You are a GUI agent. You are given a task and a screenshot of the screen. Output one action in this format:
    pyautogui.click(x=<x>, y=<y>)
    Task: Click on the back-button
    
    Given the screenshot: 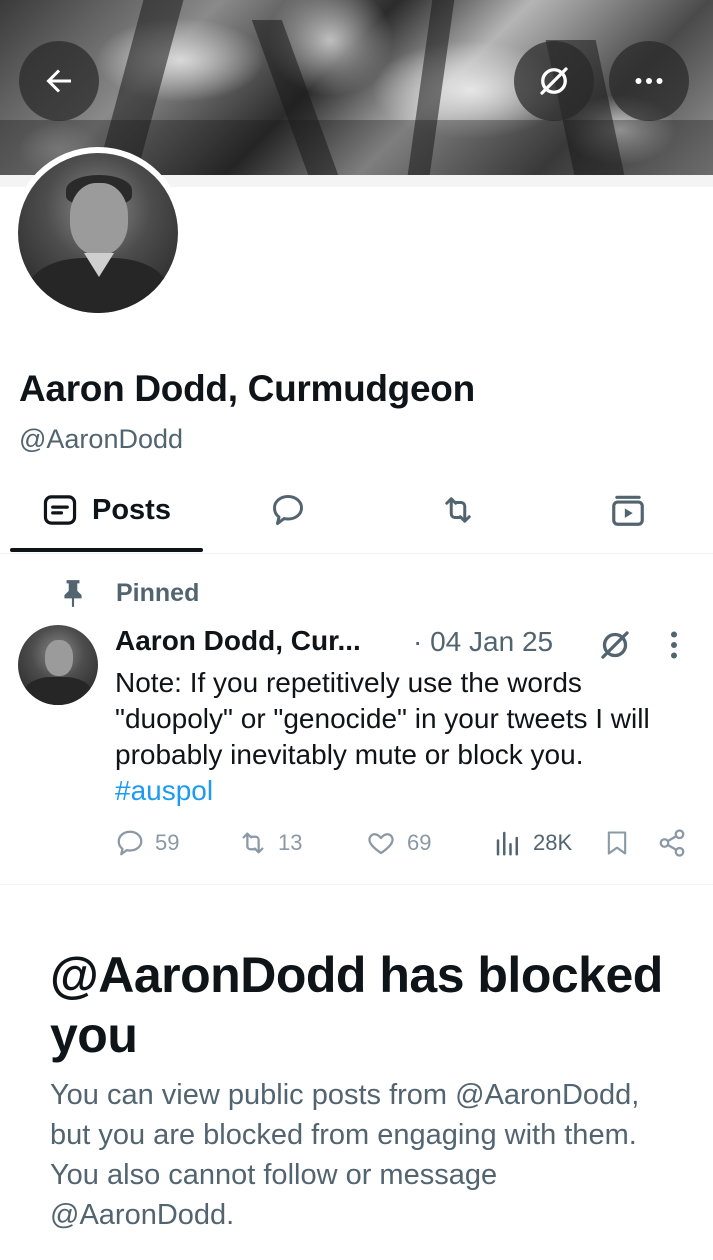 What is the action you would take?
    pyautogui.click(x=59, y=81)
    